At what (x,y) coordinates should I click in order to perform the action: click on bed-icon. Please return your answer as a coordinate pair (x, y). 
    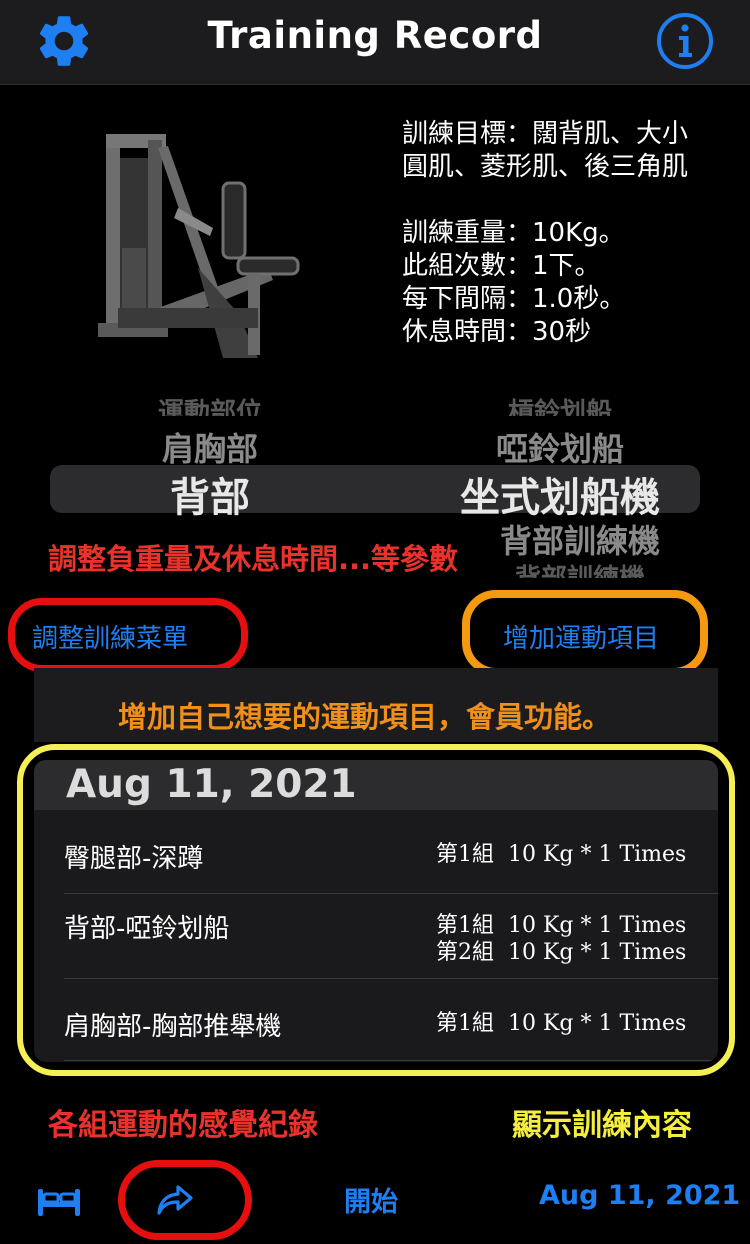
    Looking at the image, I should click on (59, 1202).